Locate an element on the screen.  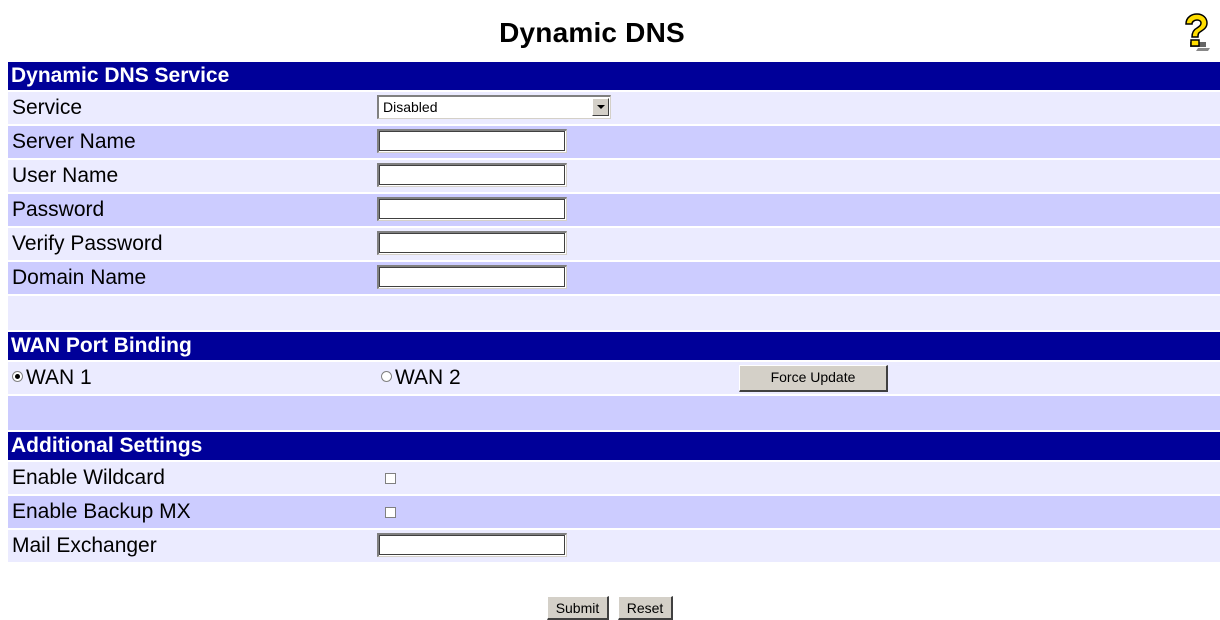
wan1-label: WAN 1 is located at coordinates (59, 377).